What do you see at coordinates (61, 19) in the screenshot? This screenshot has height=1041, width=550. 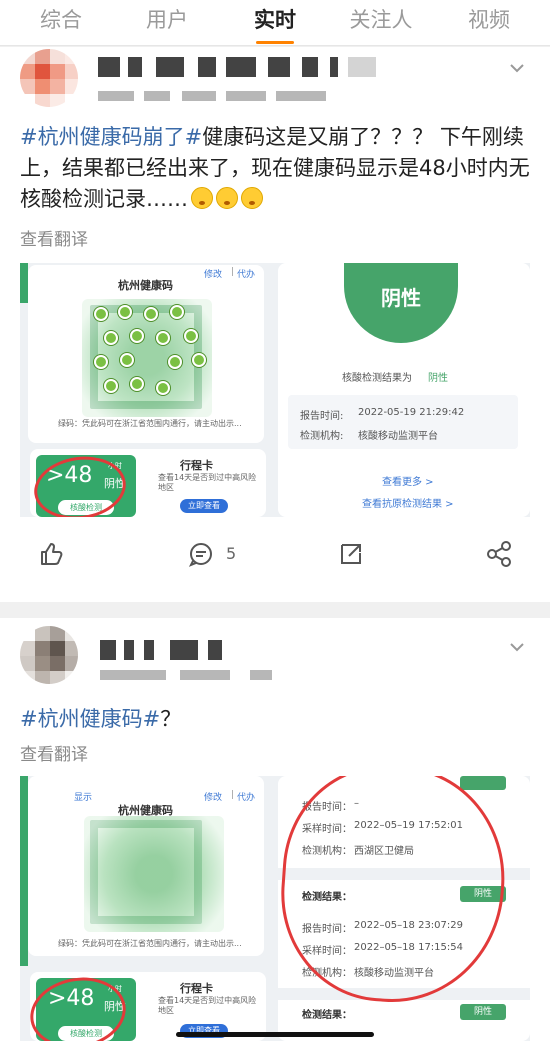 I see `tab-comprehensive: 综合` at bounding box center [61, 19].